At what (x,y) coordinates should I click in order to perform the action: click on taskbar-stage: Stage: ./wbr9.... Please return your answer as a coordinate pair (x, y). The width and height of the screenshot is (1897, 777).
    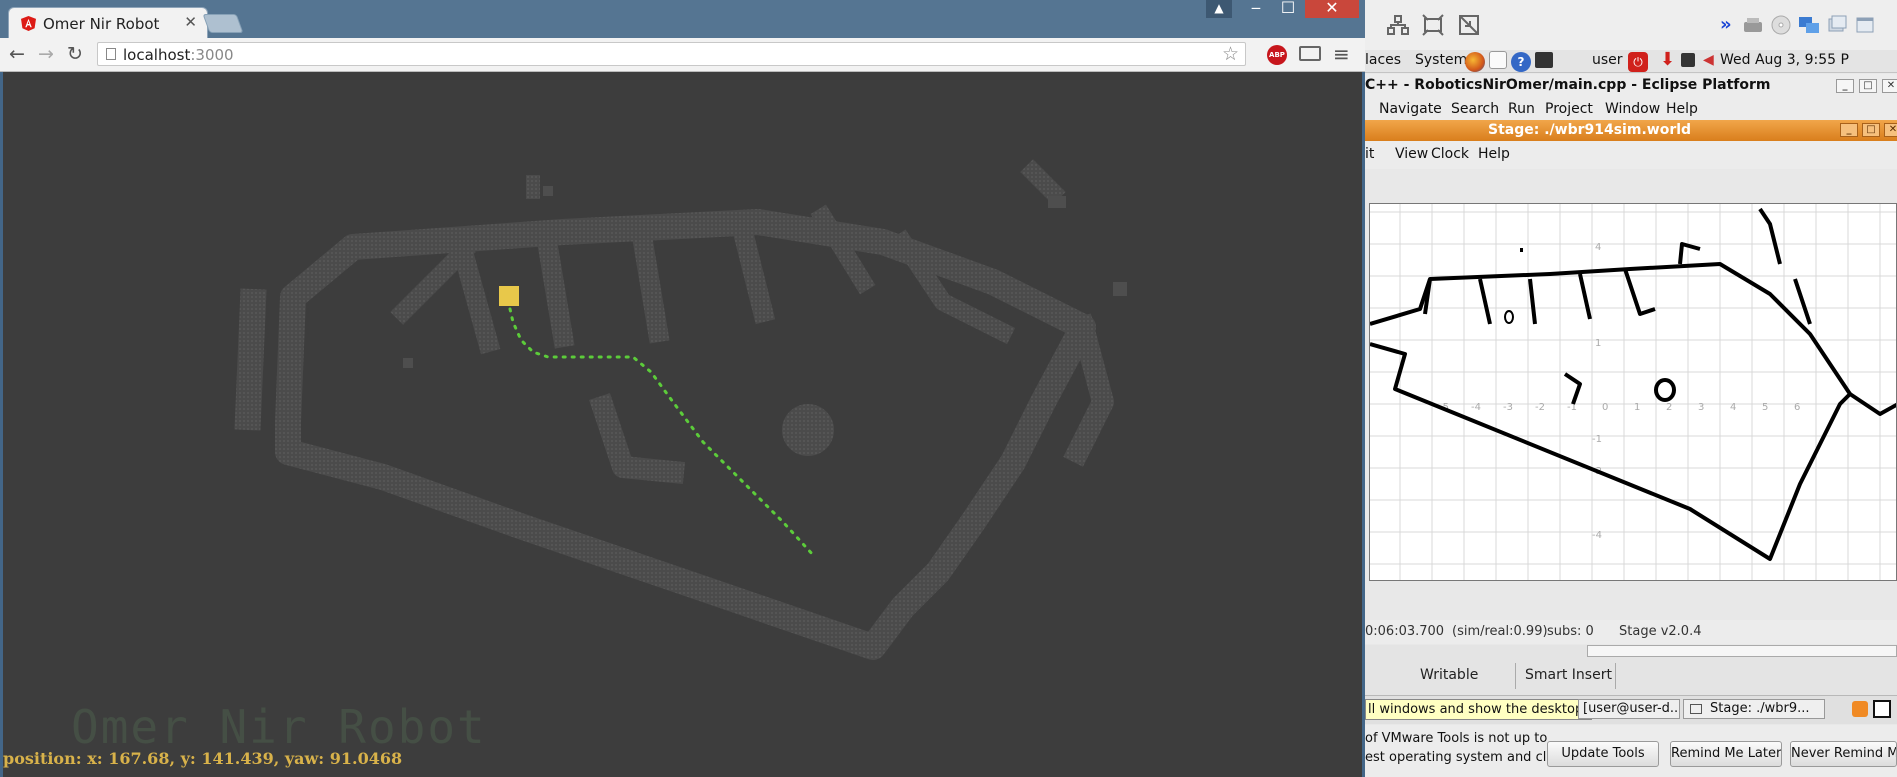
    Looking at the image, I should click on (1754, 709).